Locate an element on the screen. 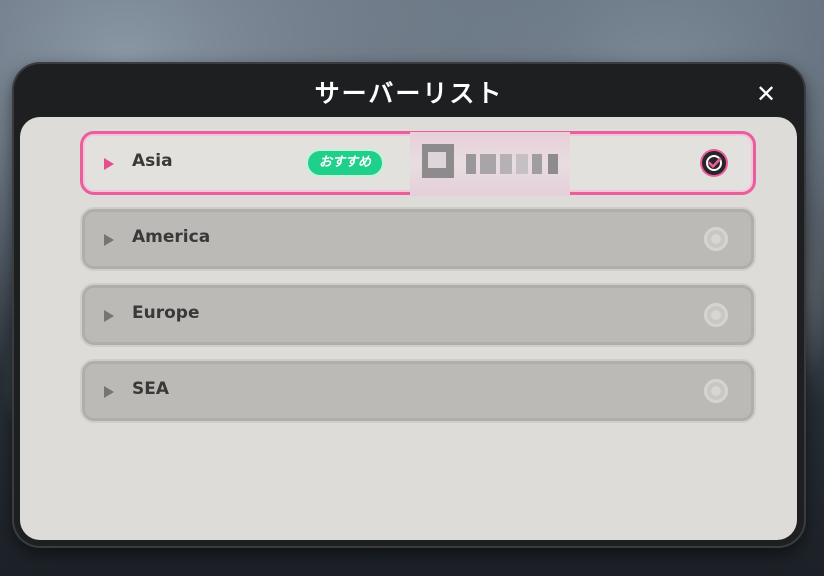  server-row-europe: Europe is located at coordinates (418, 315).